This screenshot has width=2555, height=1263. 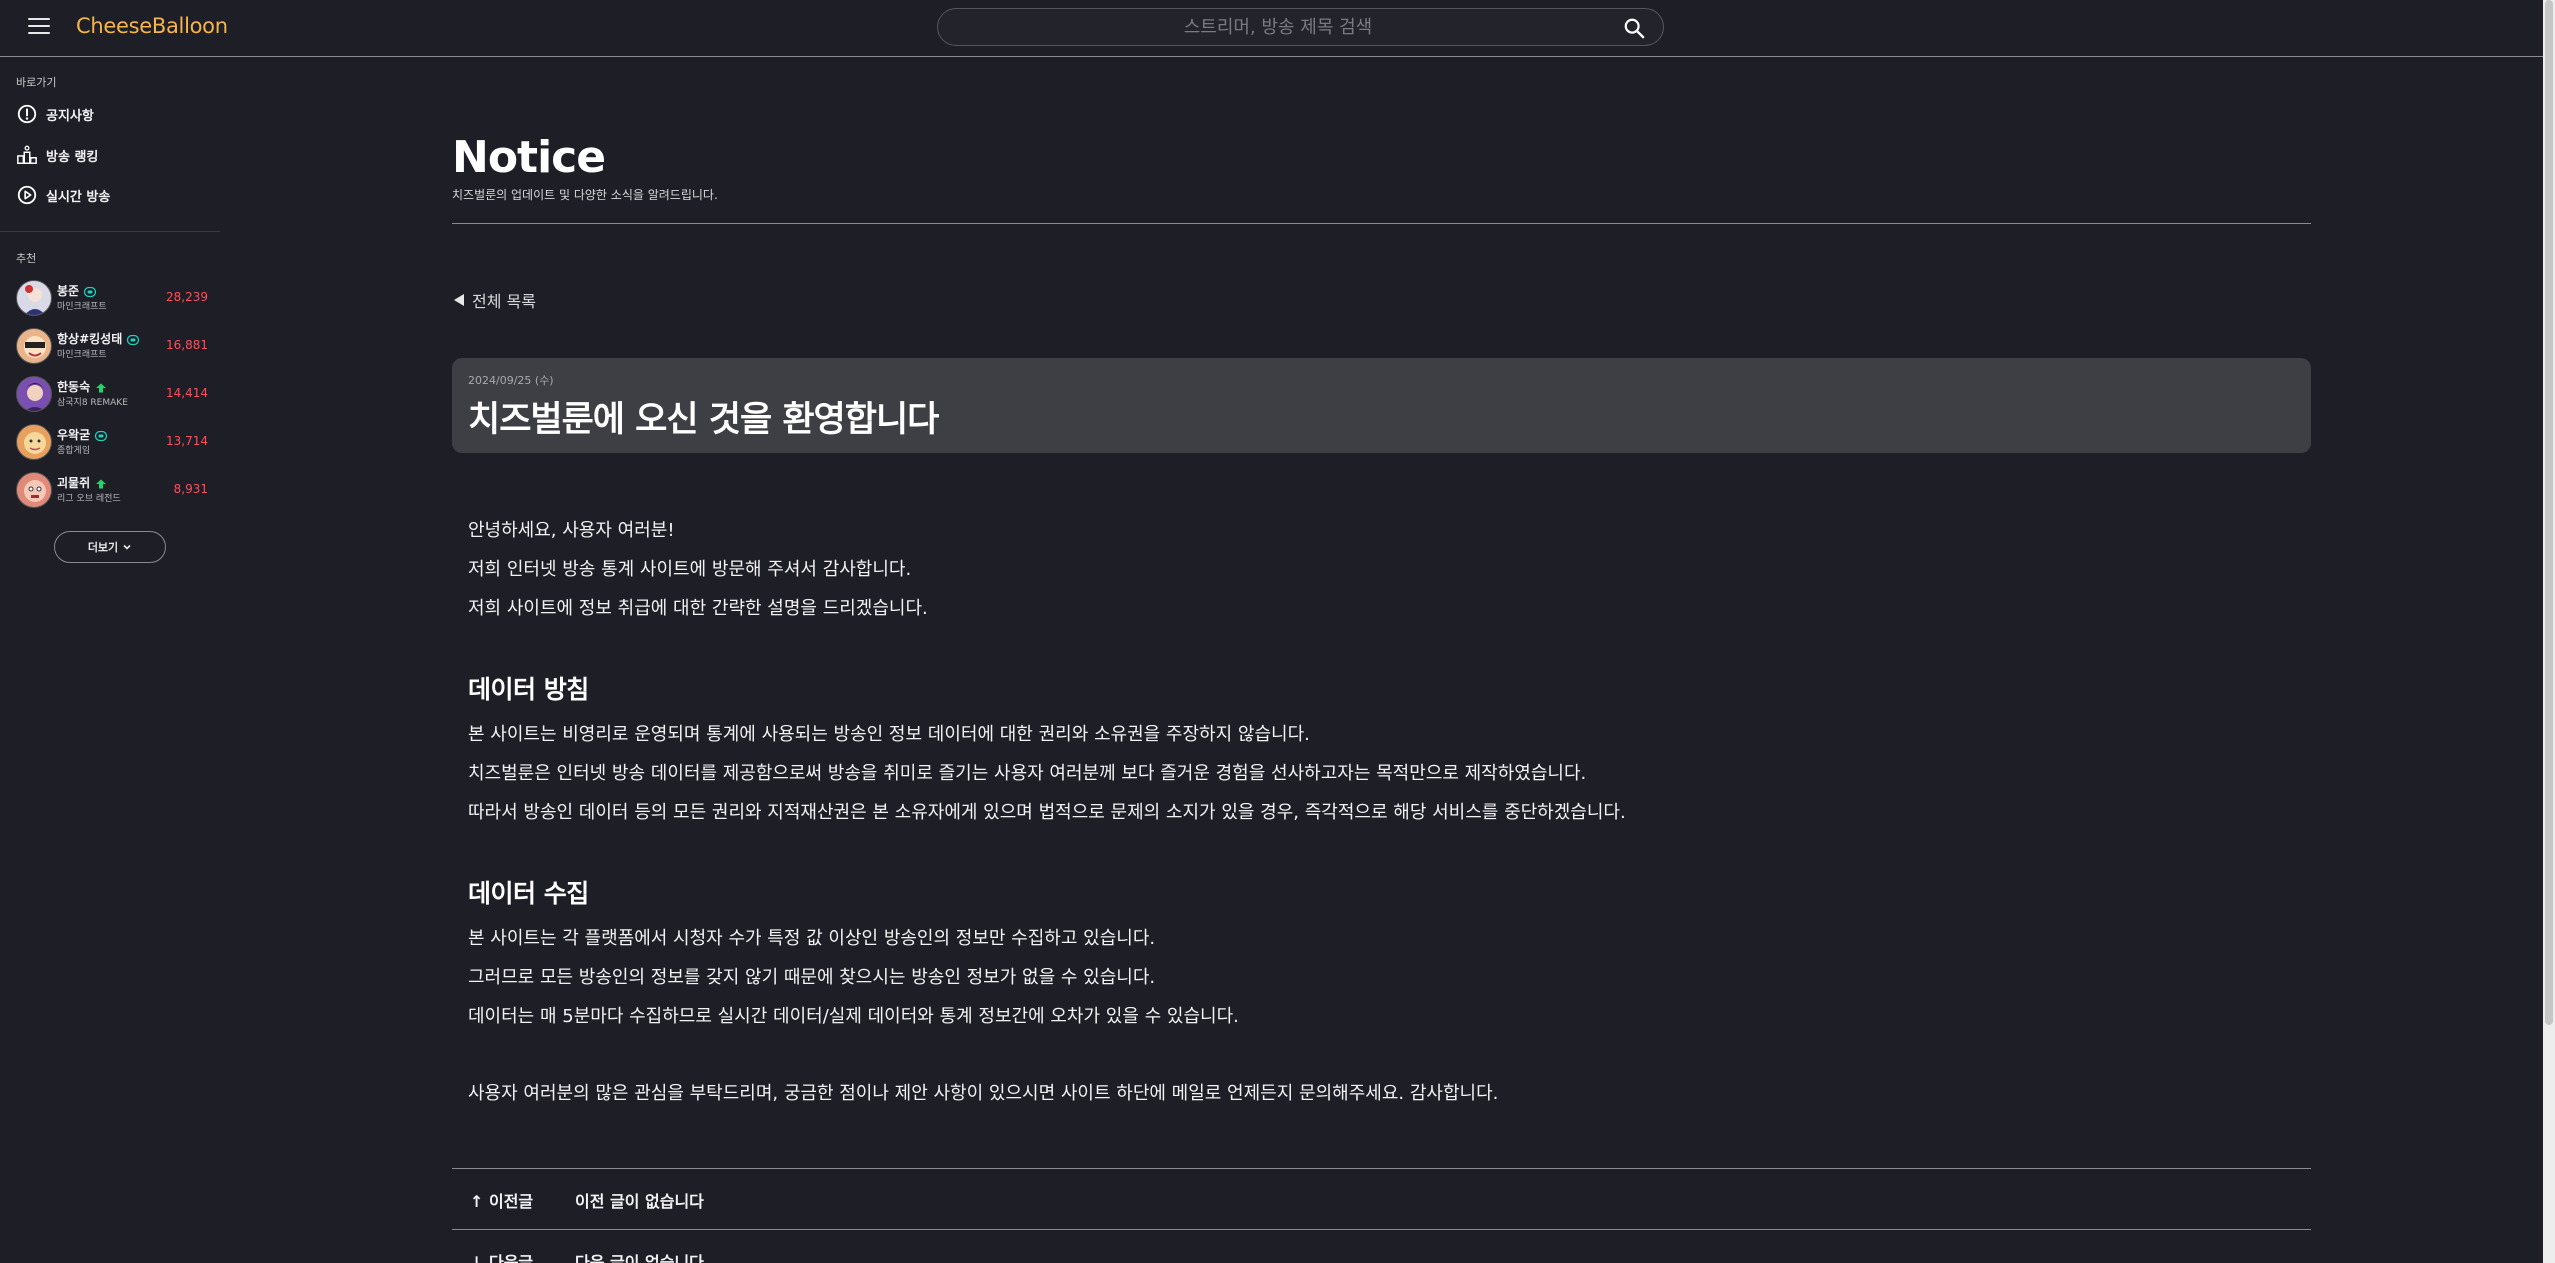 What do you see at coordinates (111, 394) in the screenshot?
I see `recommended-streamer: 한동숙 삼국지8 REMAKE 14,414` at bounding box center [111, 394].